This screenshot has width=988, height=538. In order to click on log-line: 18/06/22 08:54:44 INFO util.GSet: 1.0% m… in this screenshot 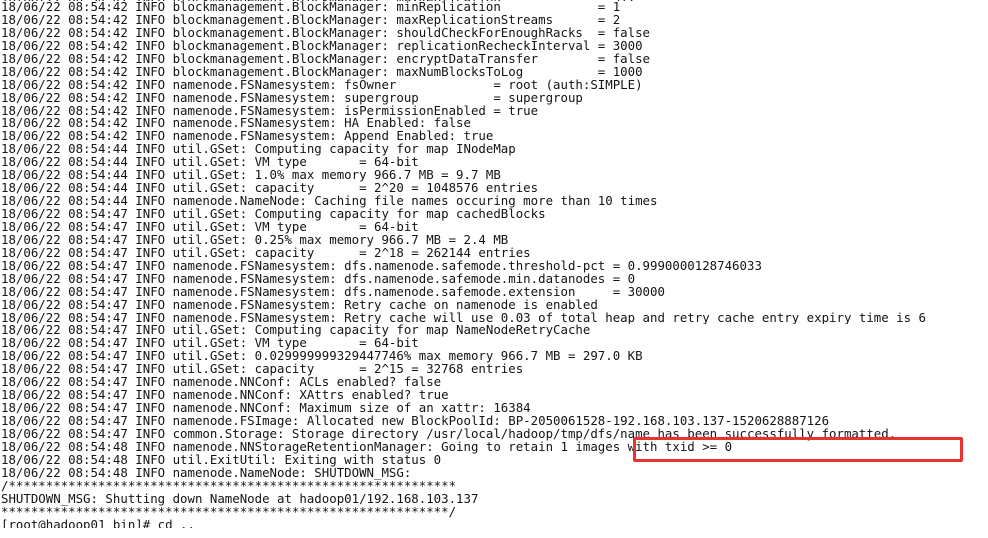, I will do `click(251, 176)`.